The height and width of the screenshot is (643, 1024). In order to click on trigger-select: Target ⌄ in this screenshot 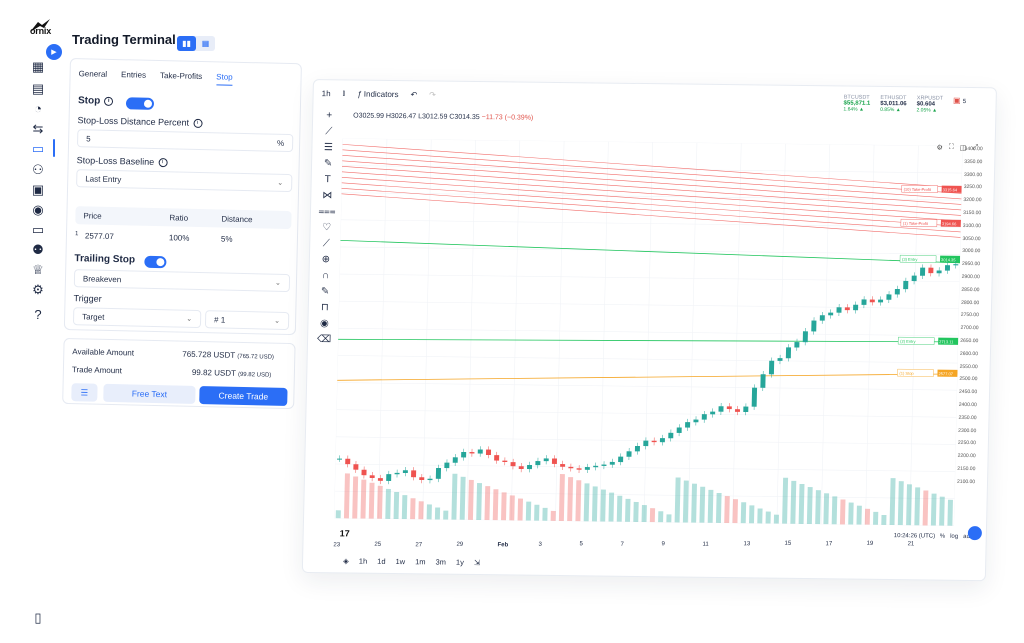, I will do `click(137, 318)`.